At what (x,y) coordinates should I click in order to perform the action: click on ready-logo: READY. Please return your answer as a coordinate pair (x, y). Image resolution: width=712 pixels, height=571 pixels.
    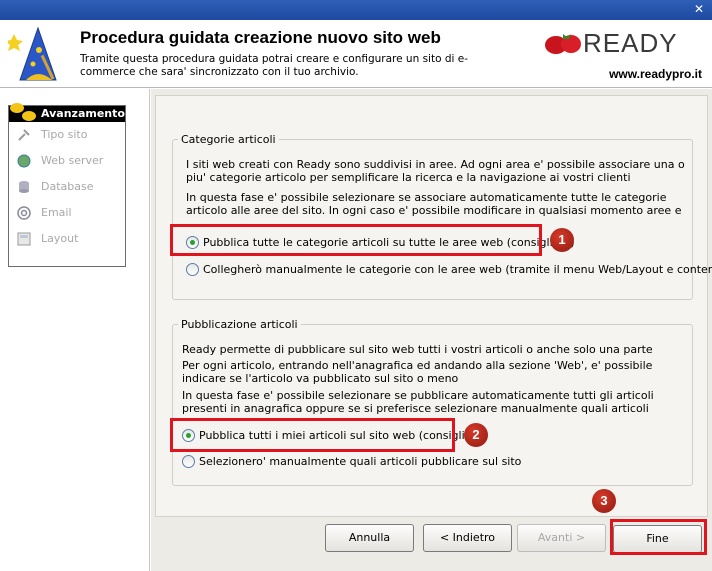
    Looking at the image, I should click on (623, 43).